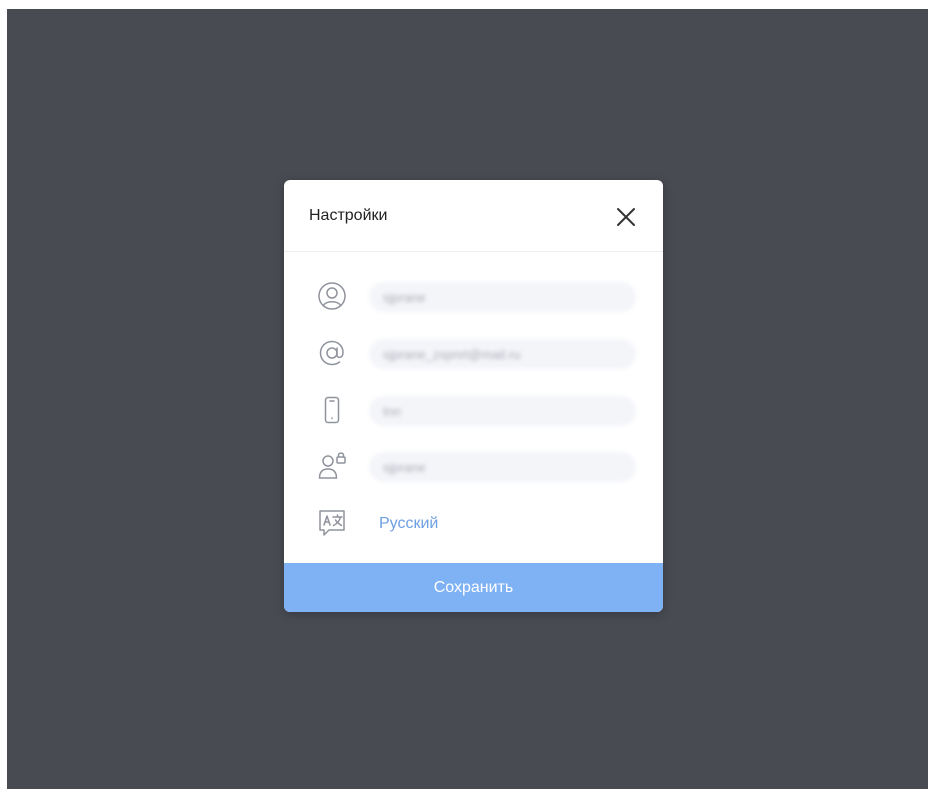  Describe the element at coordinates (473, 216) in the screenshot. I see `dialog-header: Настройки` at that location.